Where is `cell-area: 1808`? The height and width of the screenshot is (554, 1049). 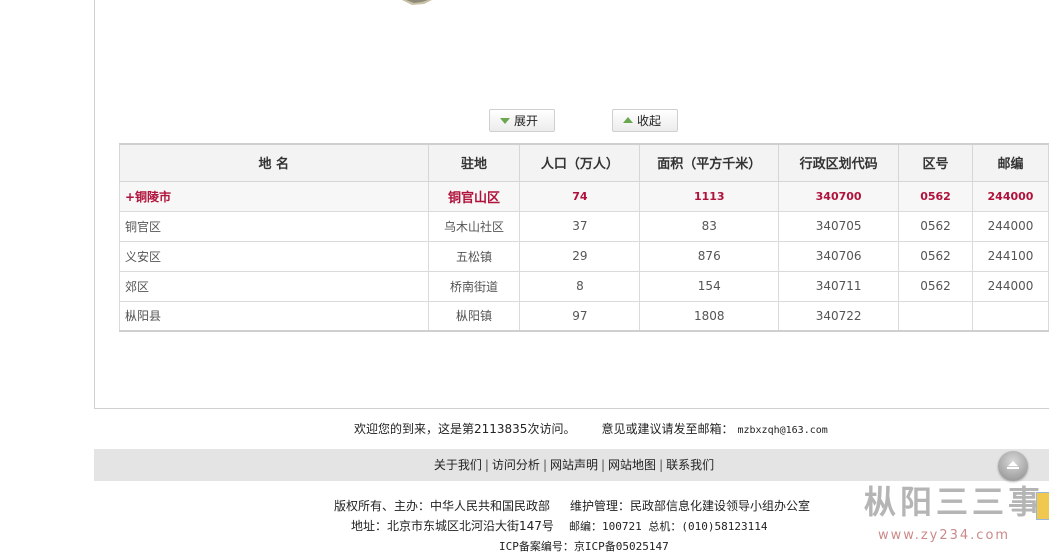
cell-area: 1808 is located at coordinates (709, 316).